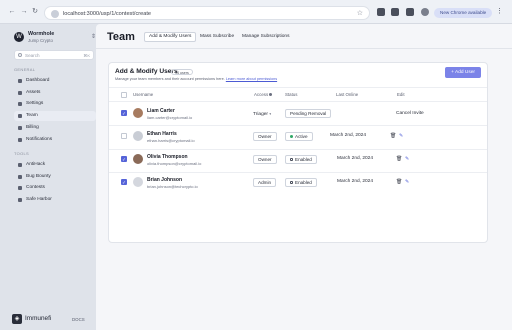 Image resolution: width=512 pixels, height=330 pixels. Describe the element at coordinates (121, 37) in the screenshot. I see `page-title: Team` at that location.